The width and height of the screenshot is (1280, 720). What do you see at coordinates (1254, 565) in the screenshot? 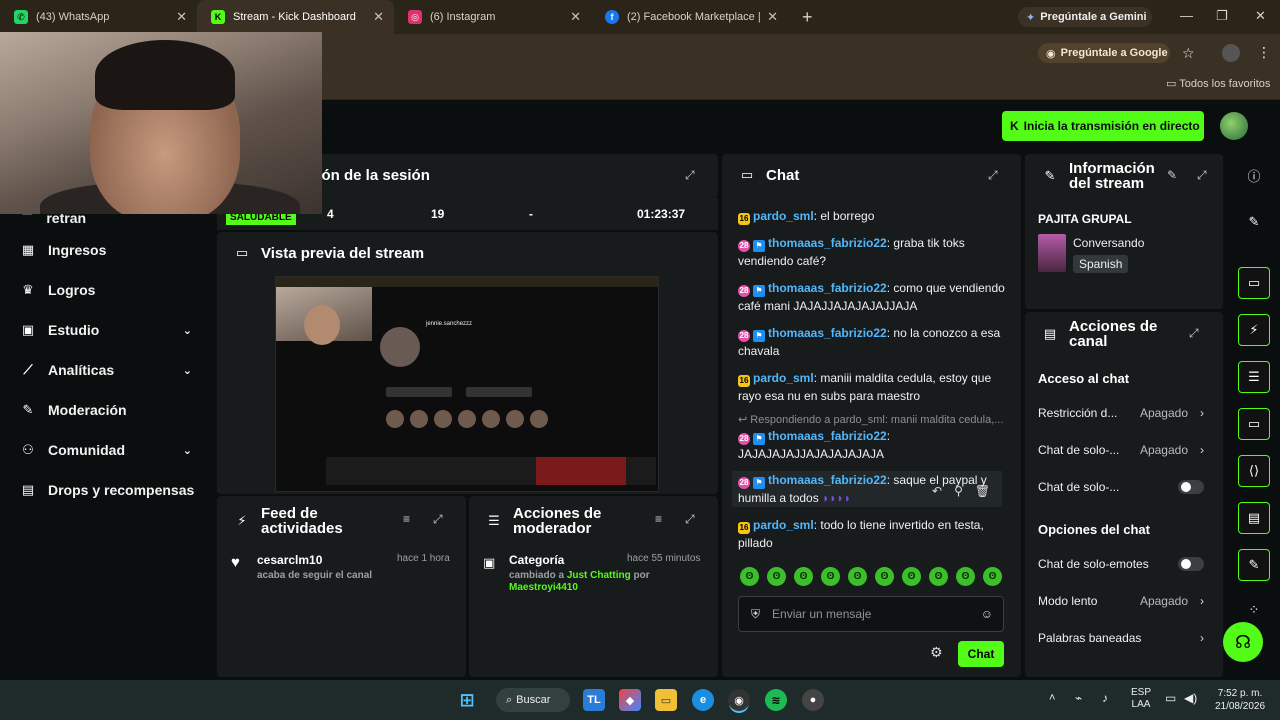
I see `wrench-icon: ✎` at bounding box center [1254, 565].